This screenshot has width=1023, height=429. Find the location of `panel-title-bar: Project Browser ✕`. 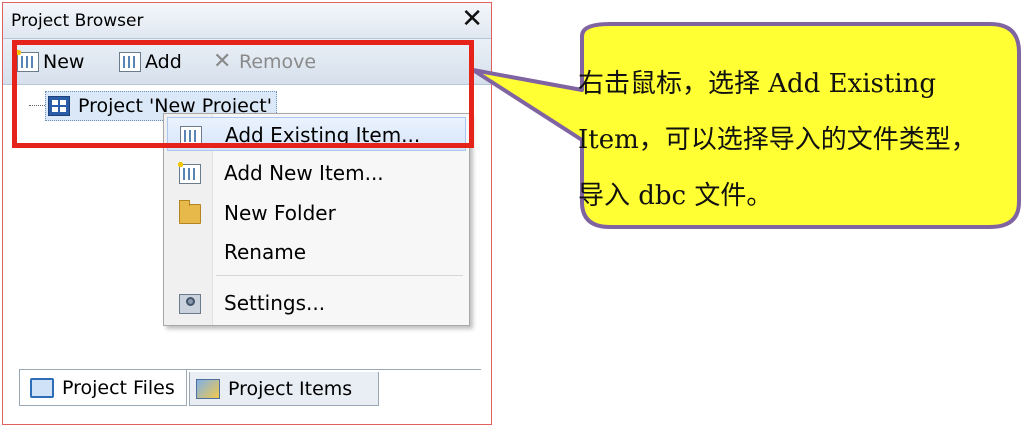

panel-title-bar: Project Browser ✕ is located at coordinates (247, 21).